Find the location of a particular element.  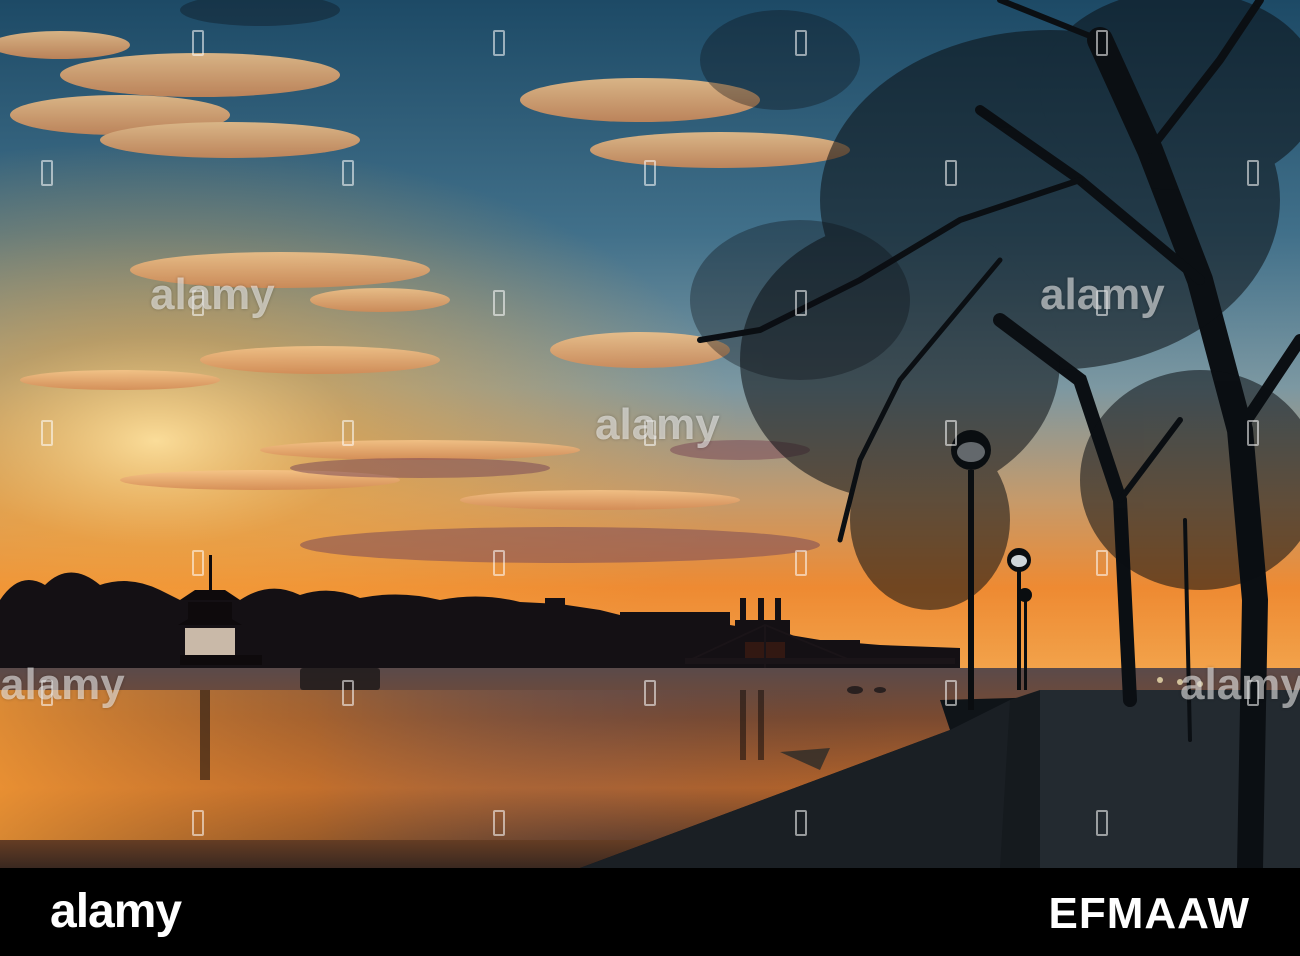

alamy-logo: alamy is located at coordinates (116, 911).